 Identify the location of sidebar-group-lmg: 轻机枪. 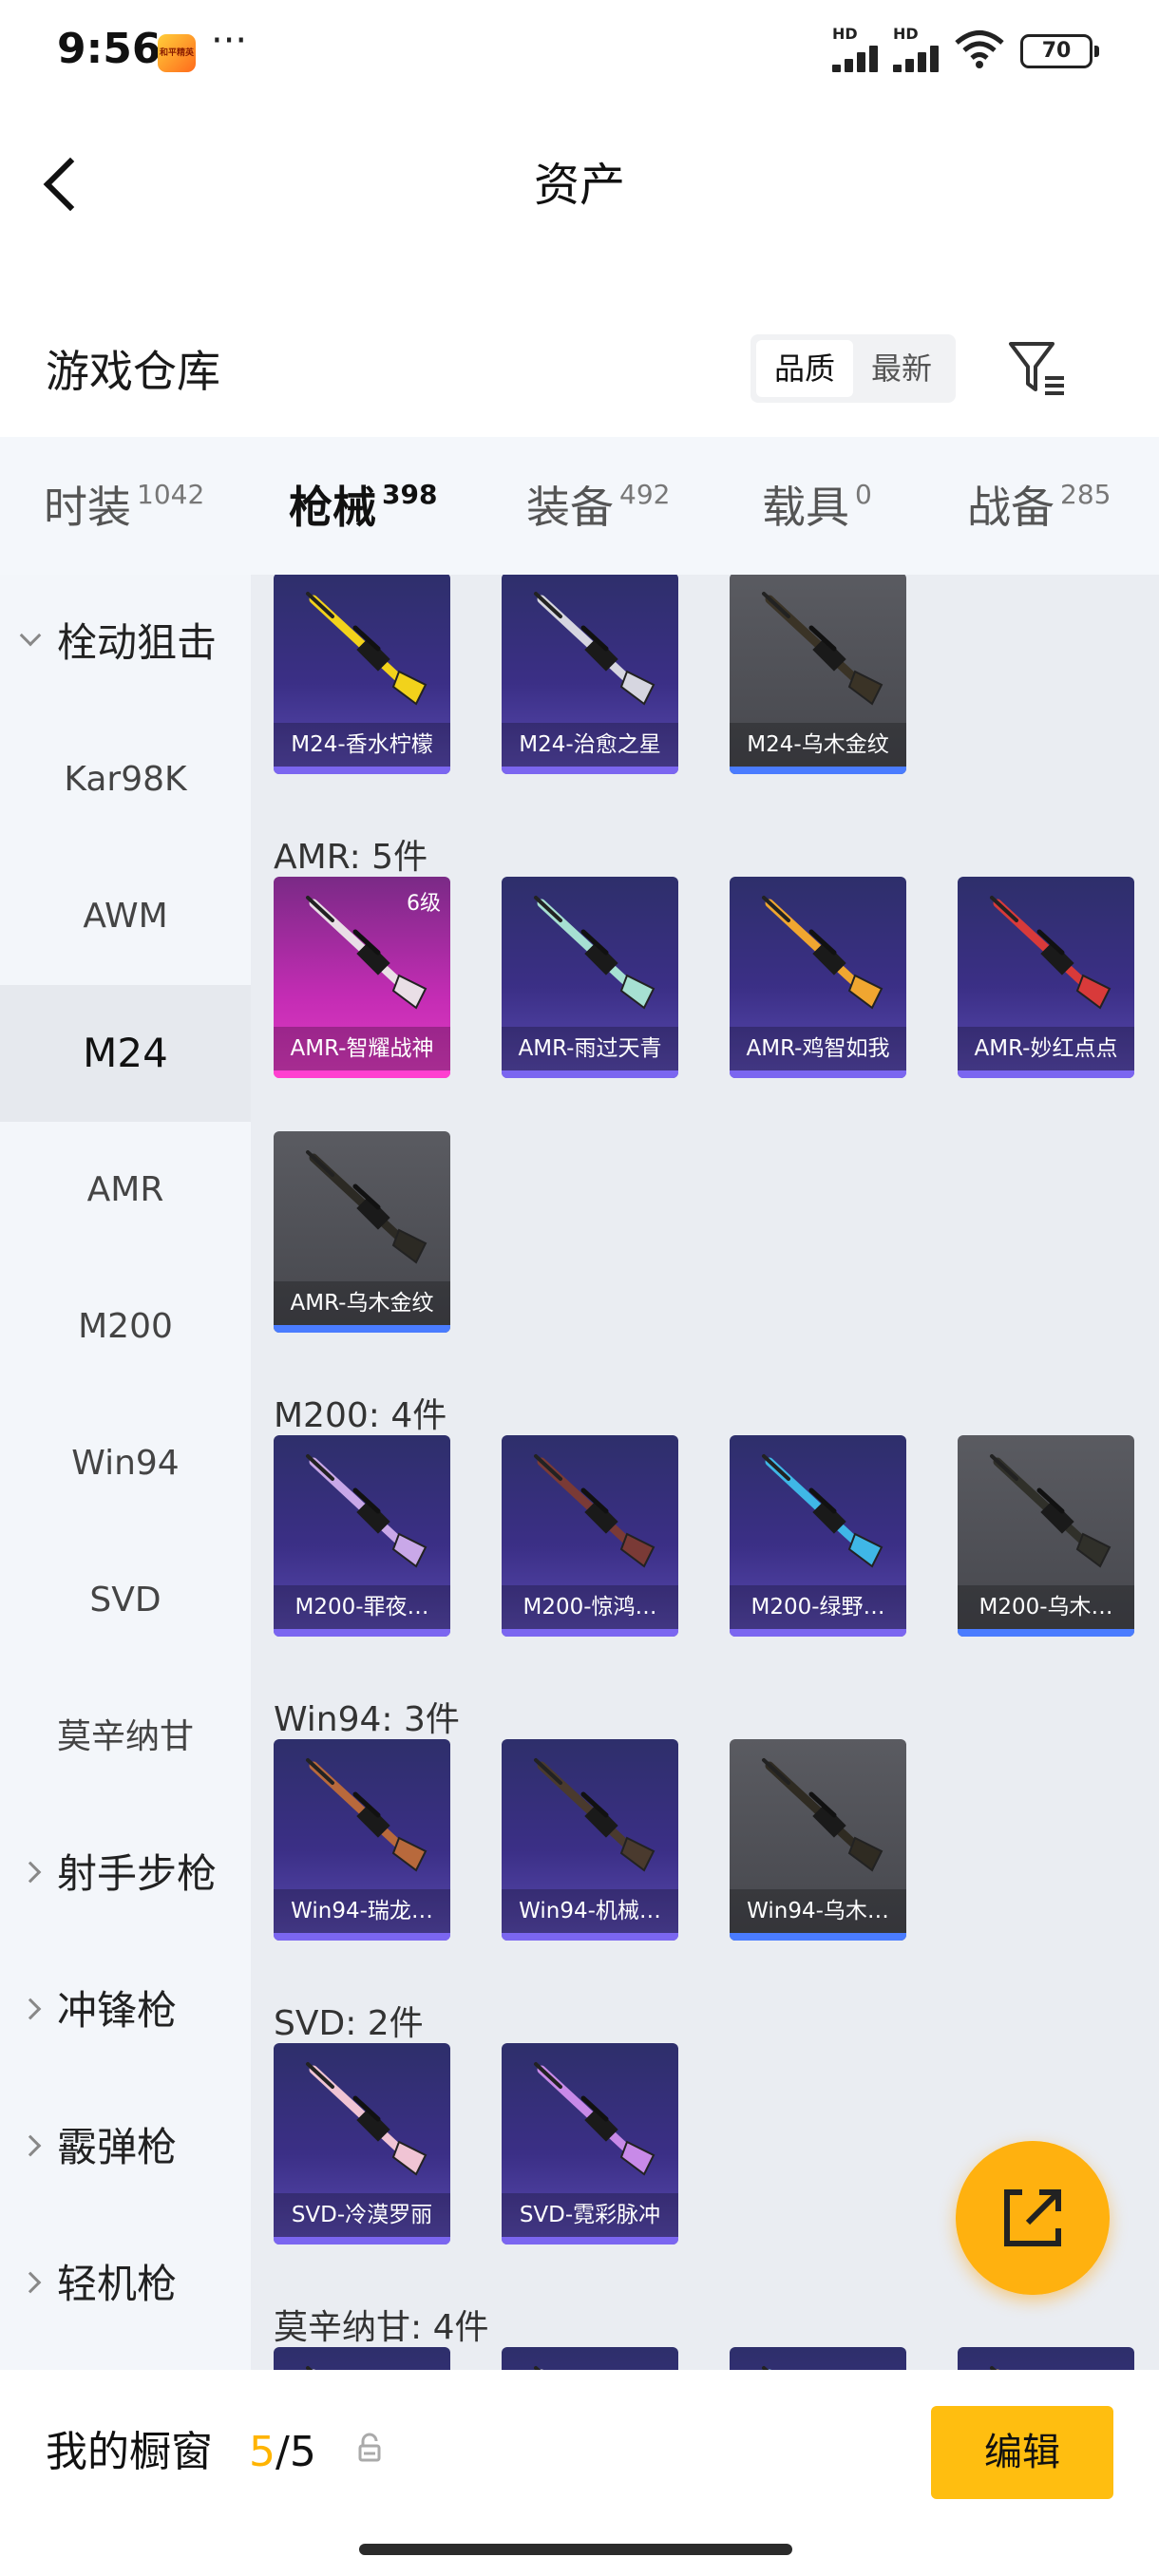
(125, 2284).